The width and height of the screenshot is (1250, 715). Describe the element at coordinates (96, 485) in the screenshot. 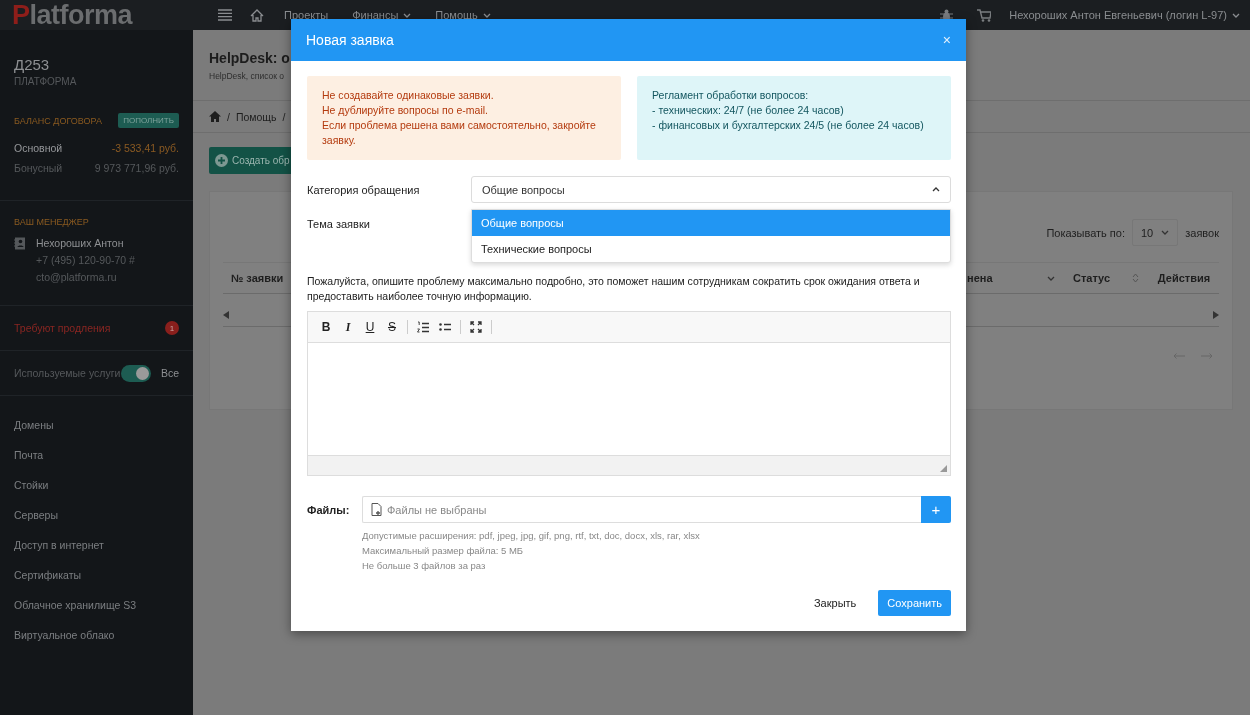

I see `sidebar-menu-item: Стойки` at that location.